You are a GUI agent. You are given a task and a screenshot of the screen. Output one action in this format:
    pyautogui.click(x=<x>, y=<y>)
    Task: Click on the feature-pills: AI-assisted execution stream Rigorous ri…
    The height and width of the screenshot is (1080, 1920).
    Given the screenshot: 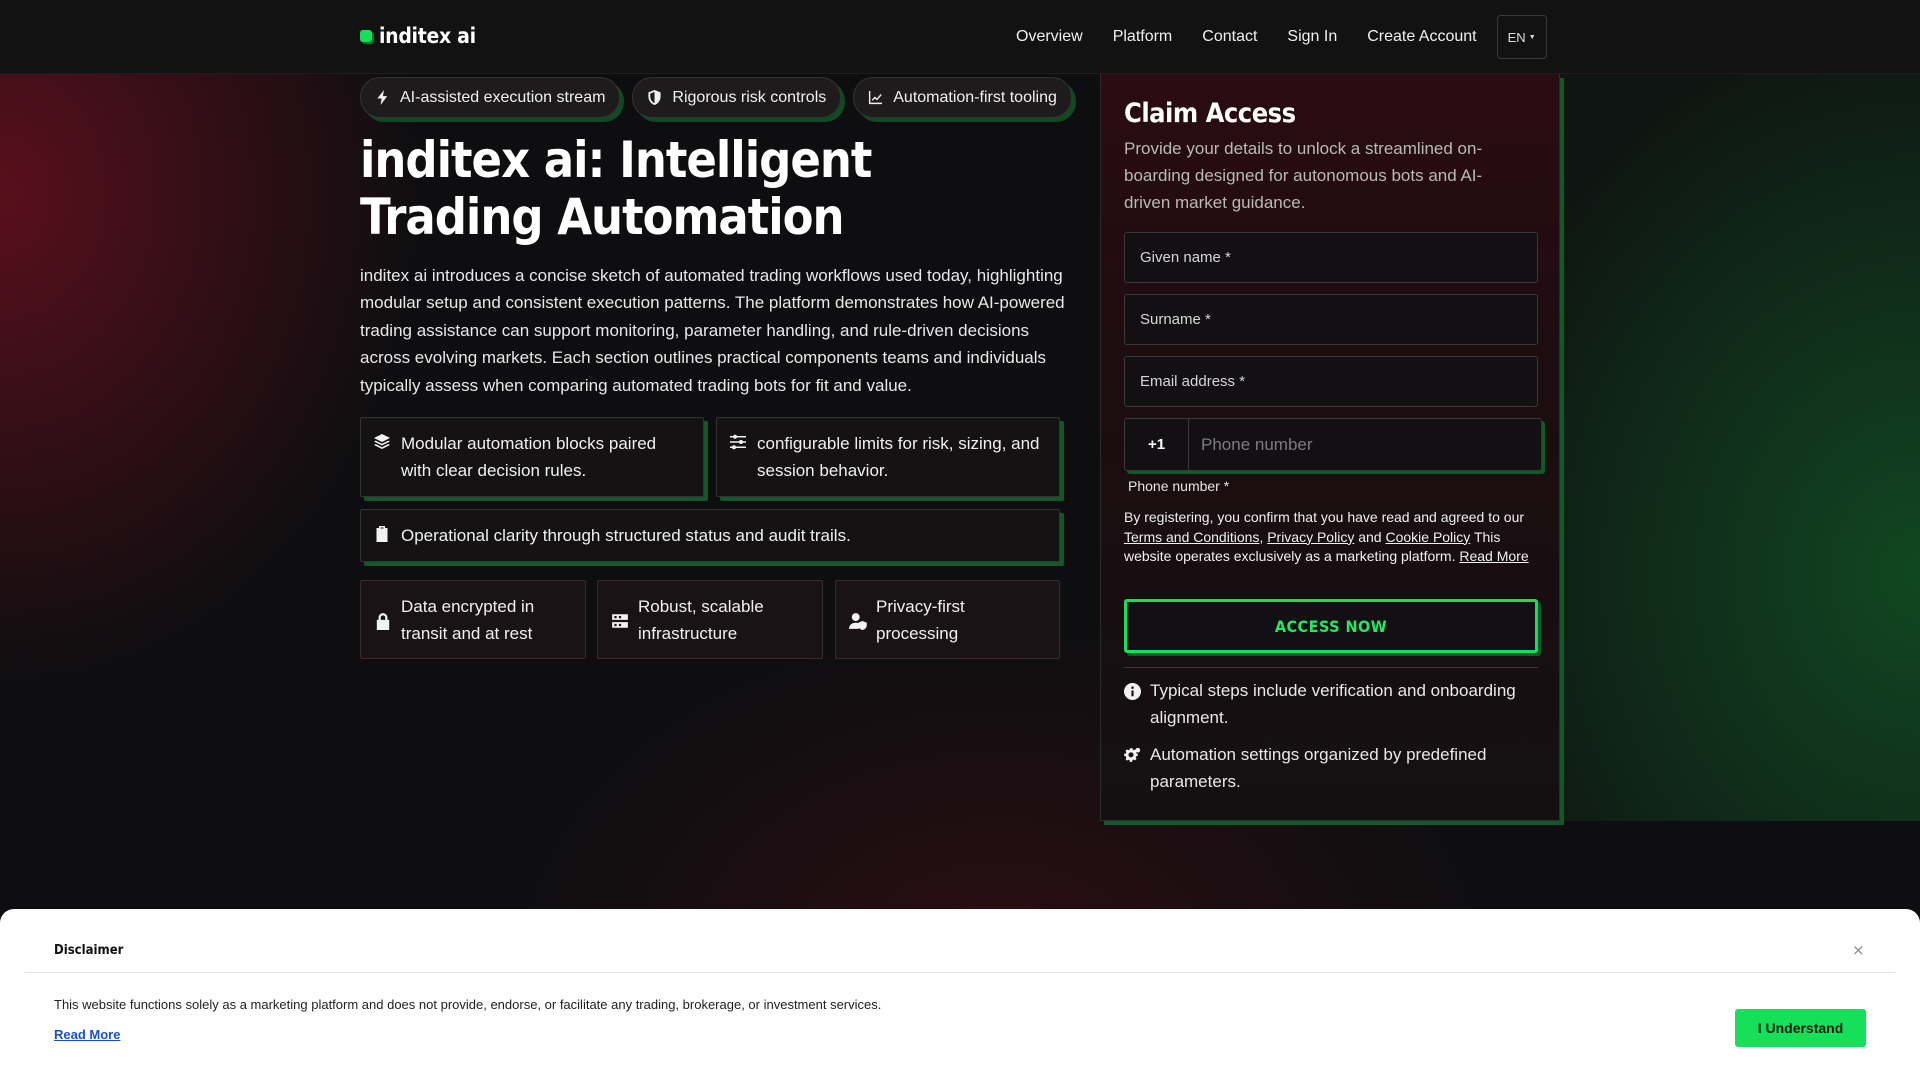 What is the action you would take?
    pyautogui.click(x=716, y=97)
    